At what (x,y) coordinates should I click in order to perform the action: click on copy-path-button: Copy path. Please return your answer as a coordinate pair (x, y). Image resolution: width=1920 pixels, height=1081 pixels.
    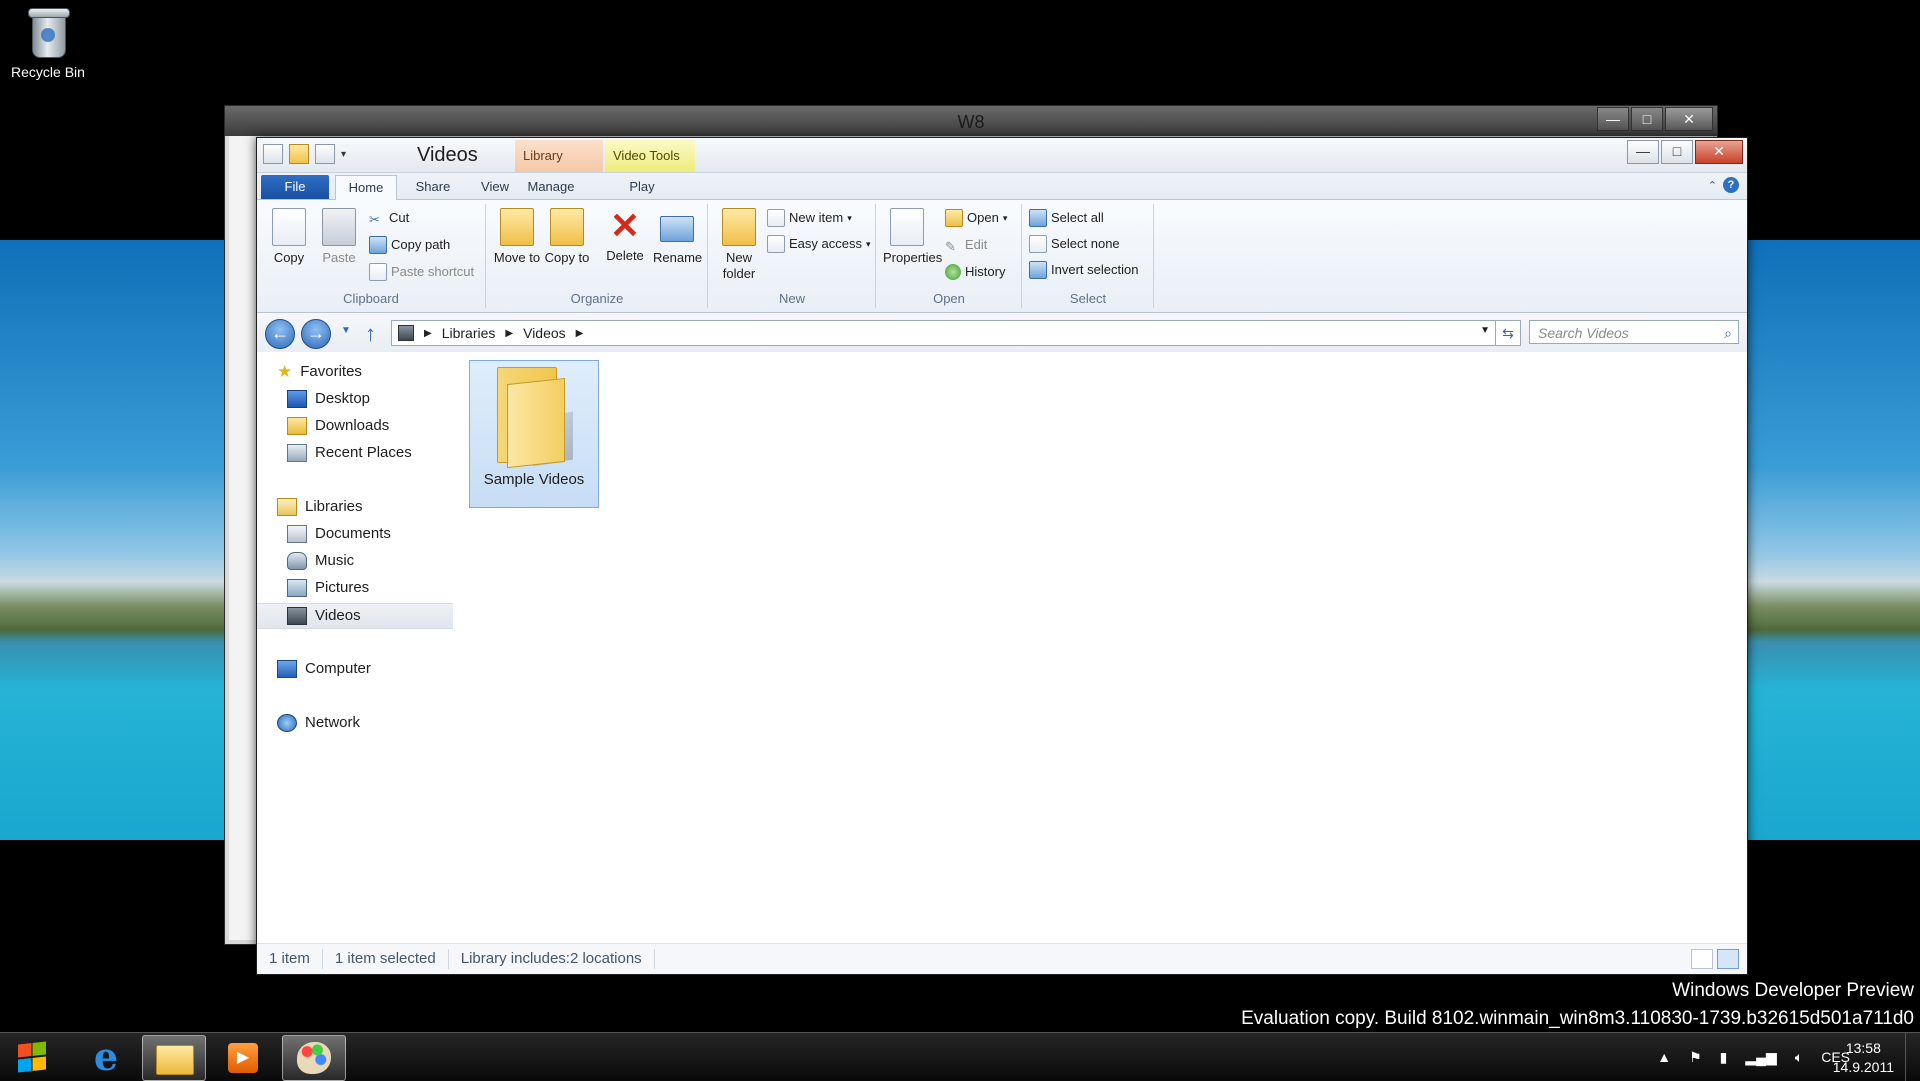
    Looking at the image, I should click on (409, 245).